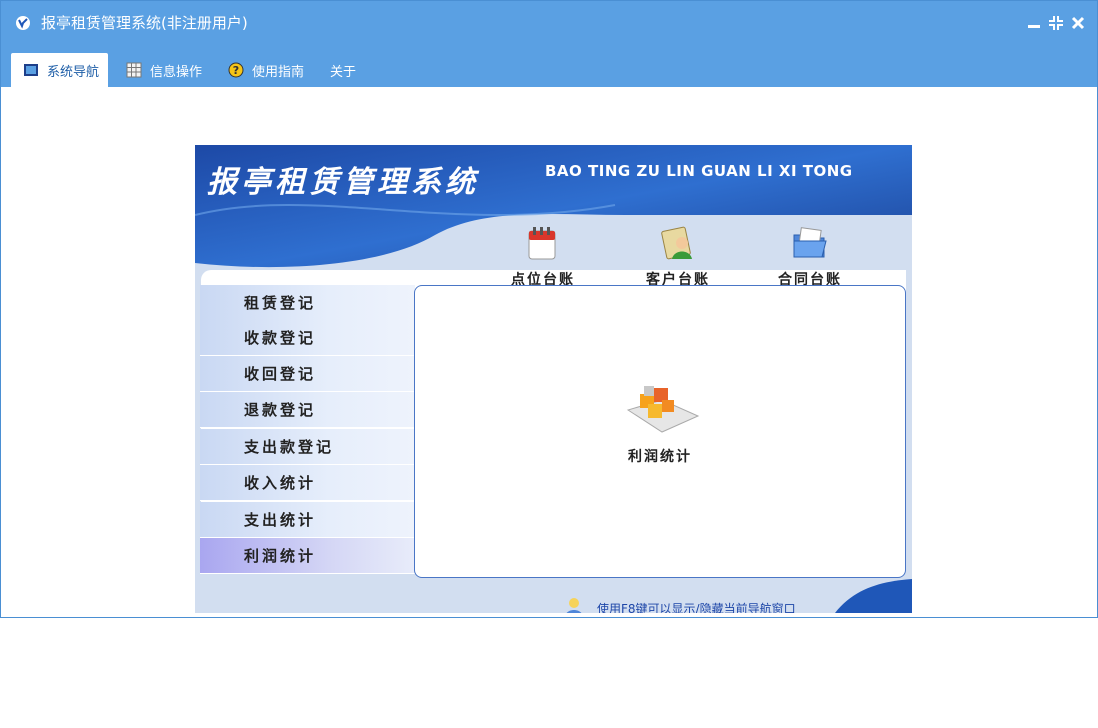  I want to click on sidebar-item-refund-register: 退款登记, so click(307, 410).